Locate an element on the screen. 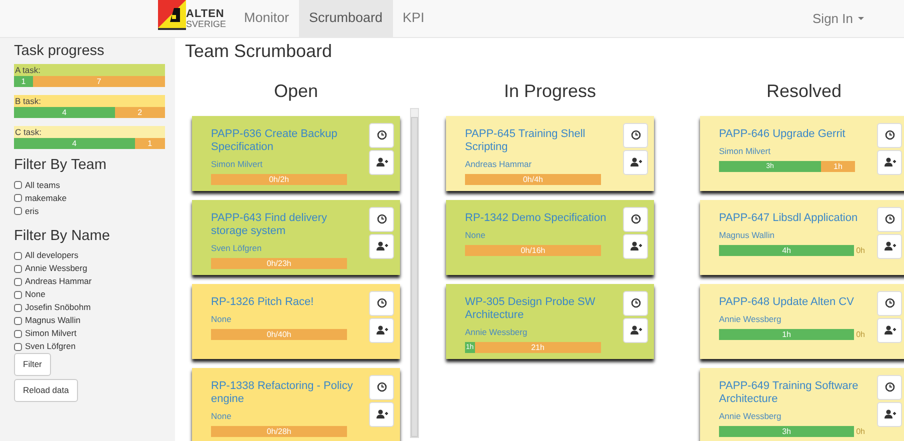  progress-segment: 0h/28h is located at coordinates (279, 431).